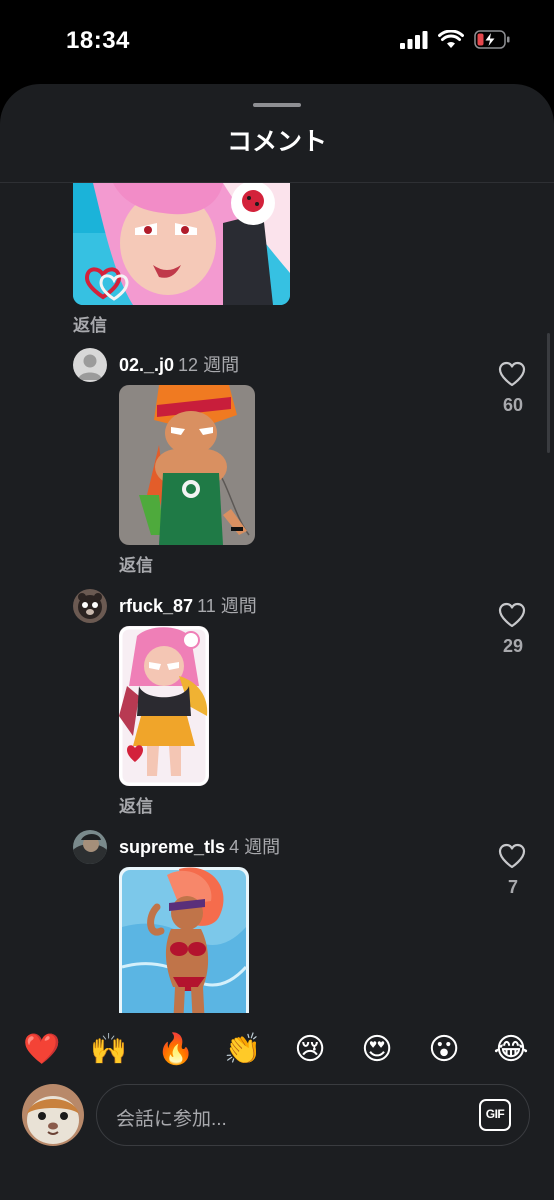  What do you see at coordinates (277, 105) in the screenshot?
I see `sheet-grabber` at bounding box center [277, 105].